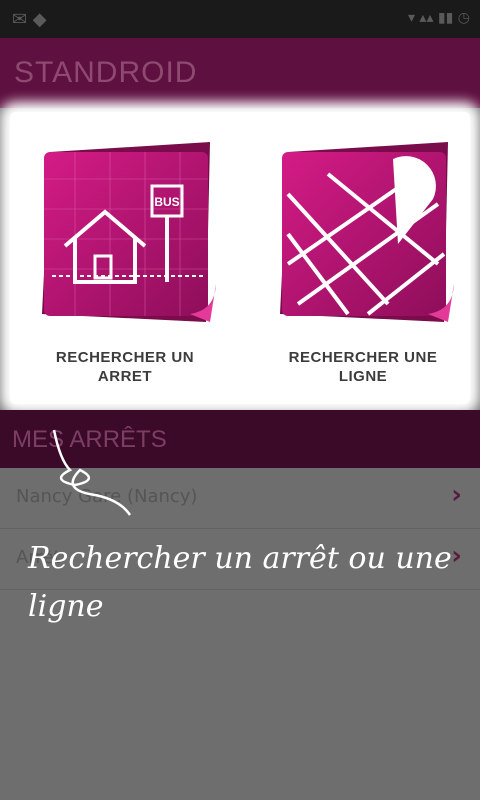  Describe the element at coordinates (29, 19) in the screenshot. I see `notification-icons: ✉ ◆` at that location.